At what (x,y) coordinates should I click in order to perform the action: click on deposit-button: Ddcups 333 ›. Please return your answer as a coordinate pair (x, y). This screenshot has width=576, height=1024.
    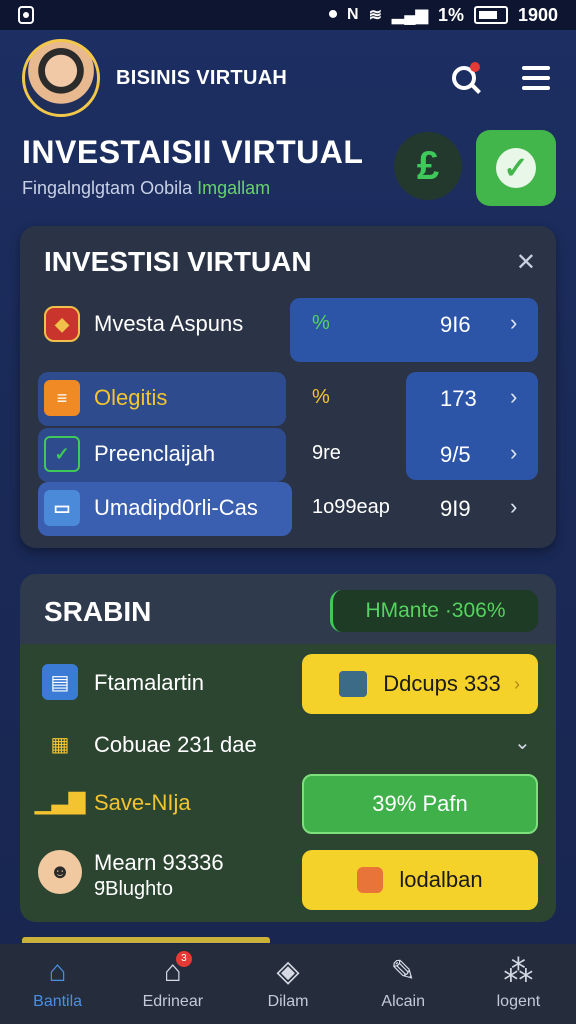
    Looking at the image, I should click on (420, 684).